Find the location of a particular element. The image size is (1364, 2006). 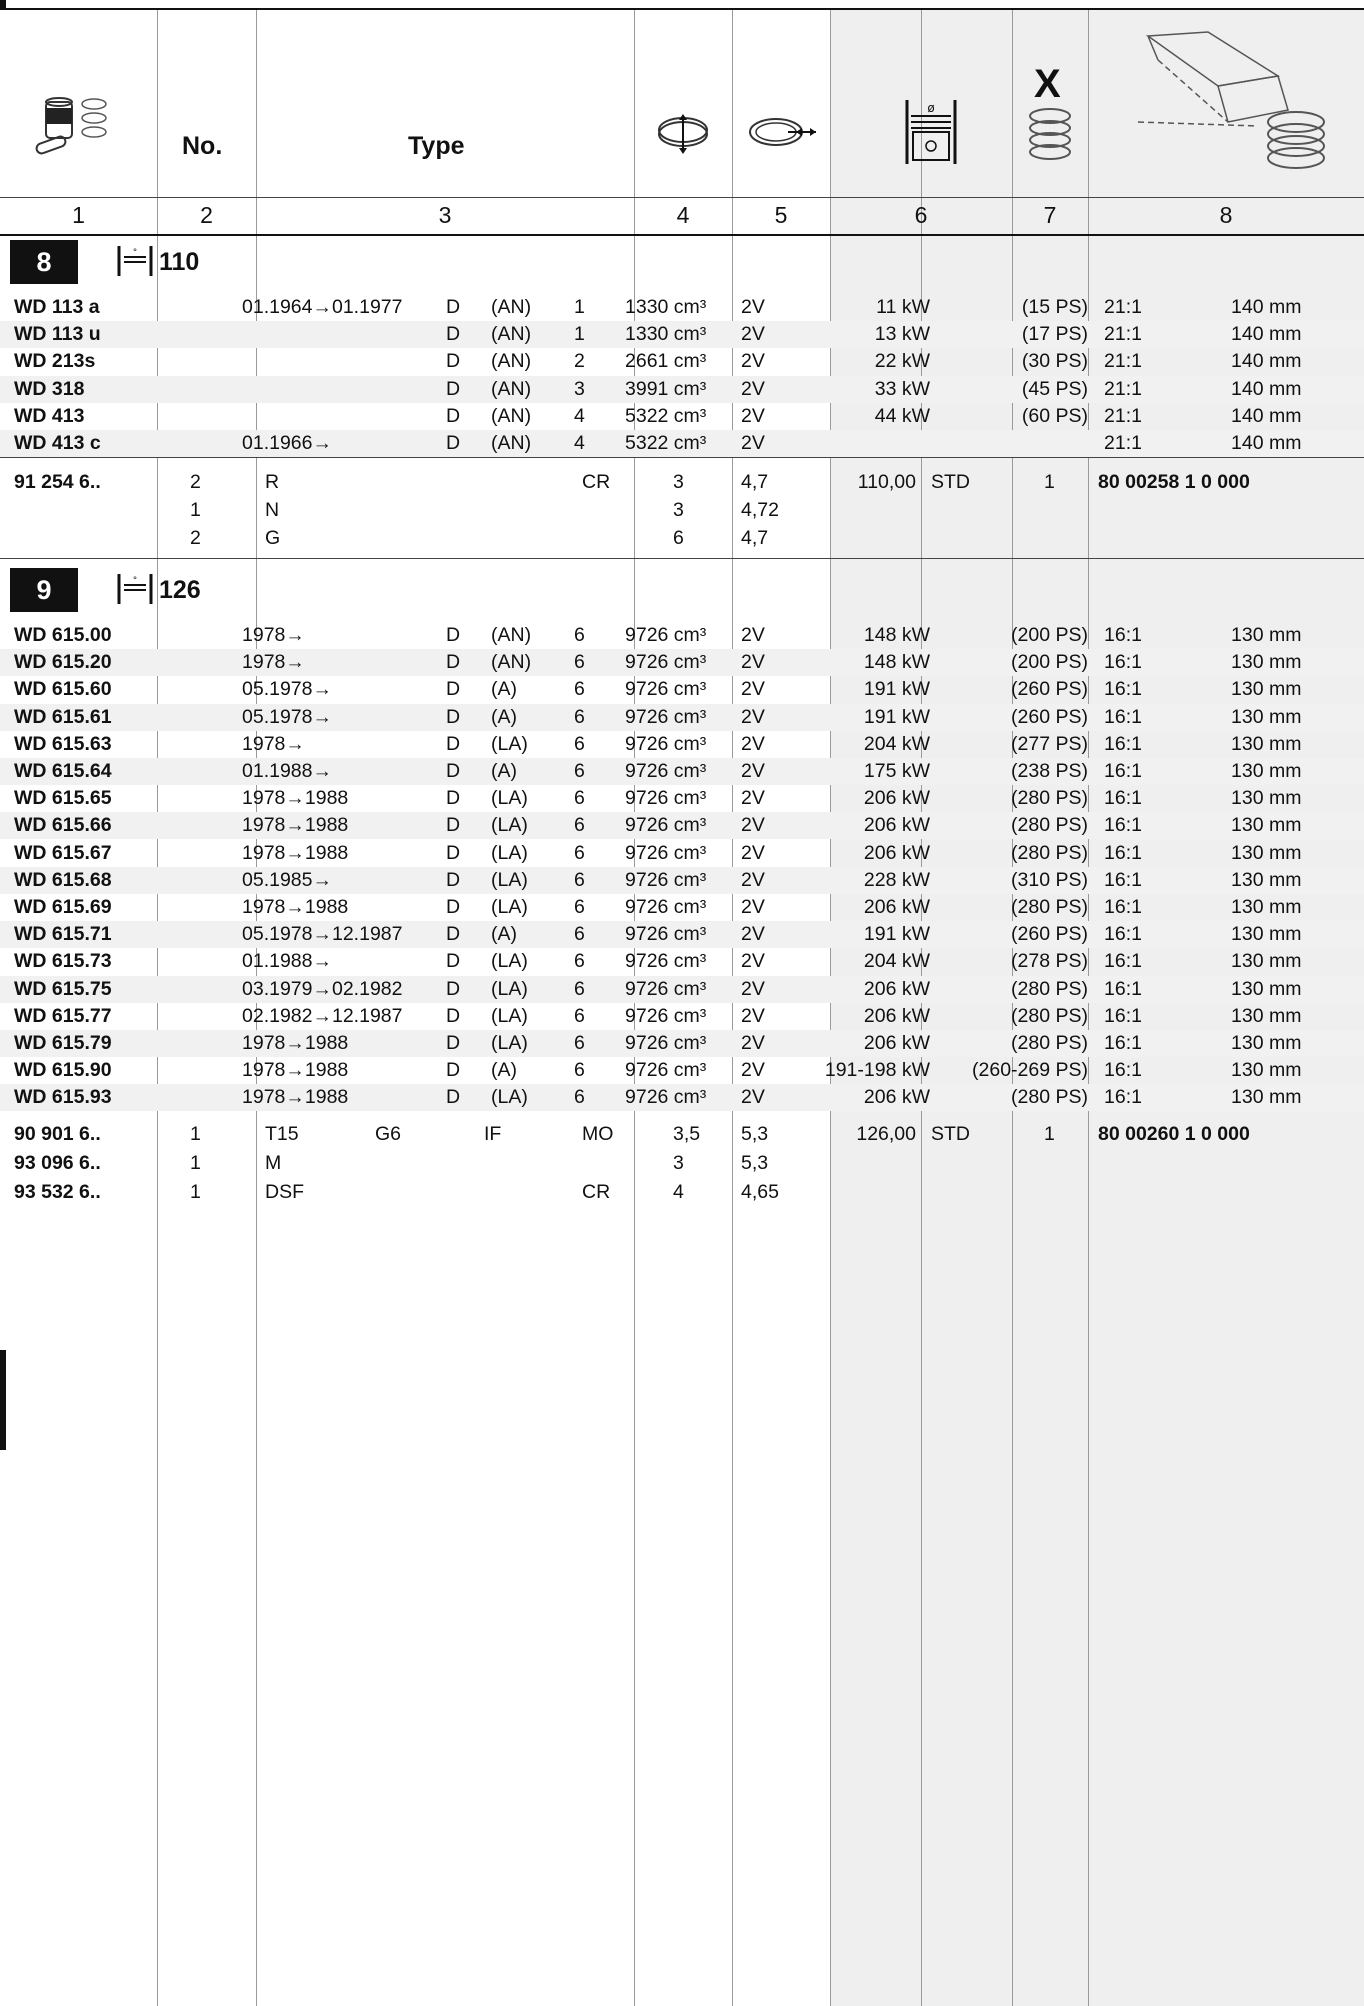

engine-ps: (310 PS) is located at coordinates (1049, 879).